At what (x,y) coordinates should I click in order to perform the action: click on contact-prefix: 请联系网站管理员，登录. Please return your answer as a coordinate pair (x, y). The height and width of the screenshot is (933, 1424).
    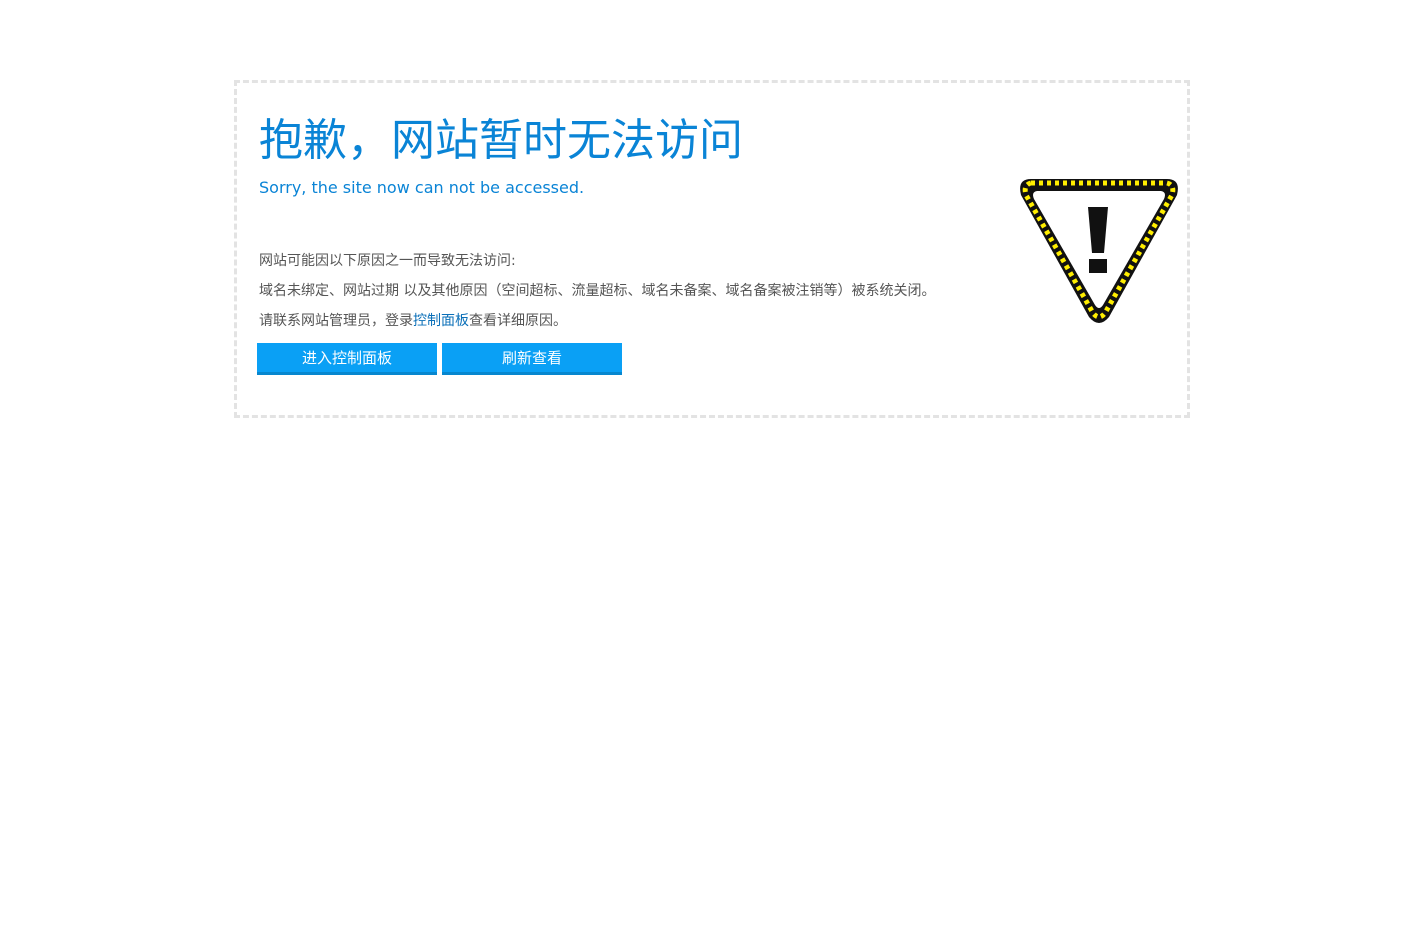
    Looking at the image, I should click on (336, 321).